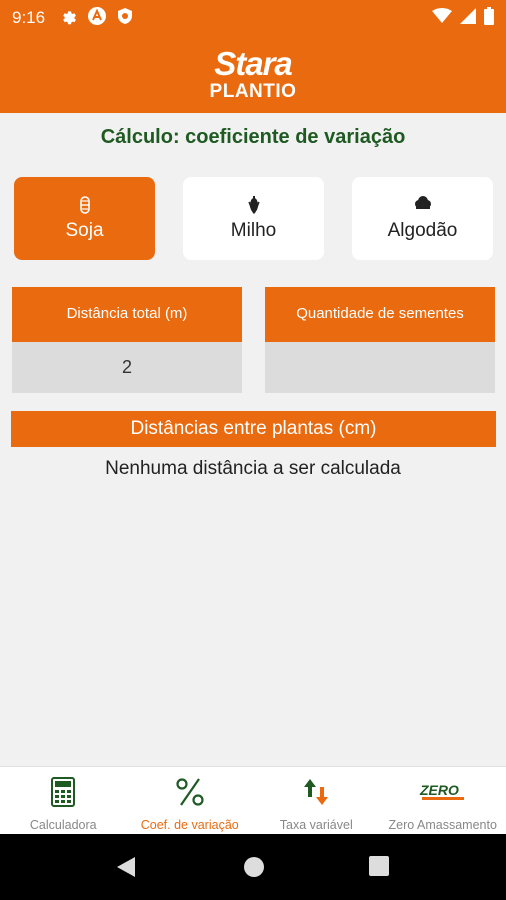  What do you see at coordinates (84, 205) in the screenshot?
I see `soy-icon` at bounding box center [84, 205].